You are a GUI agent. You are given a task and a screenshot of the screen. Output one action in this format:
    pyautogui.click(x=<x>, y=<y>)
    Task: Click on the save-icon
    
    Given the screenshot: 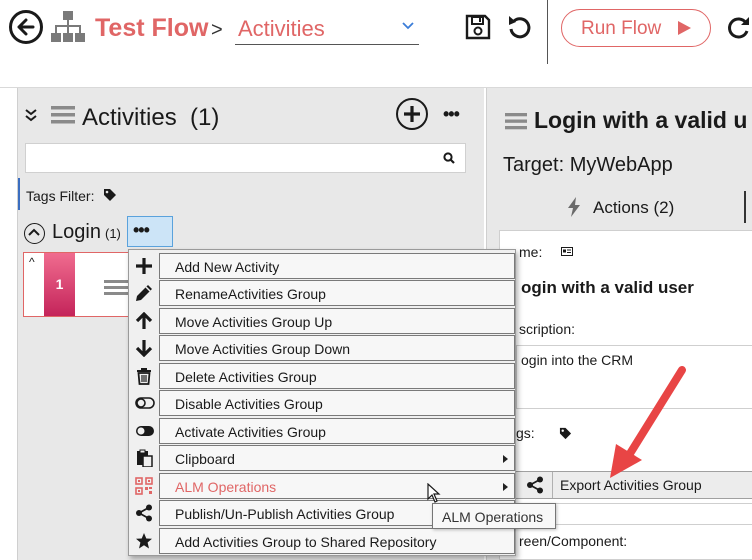 What is the action you would take?
    pyautogui.click(x=478, y=27)
    